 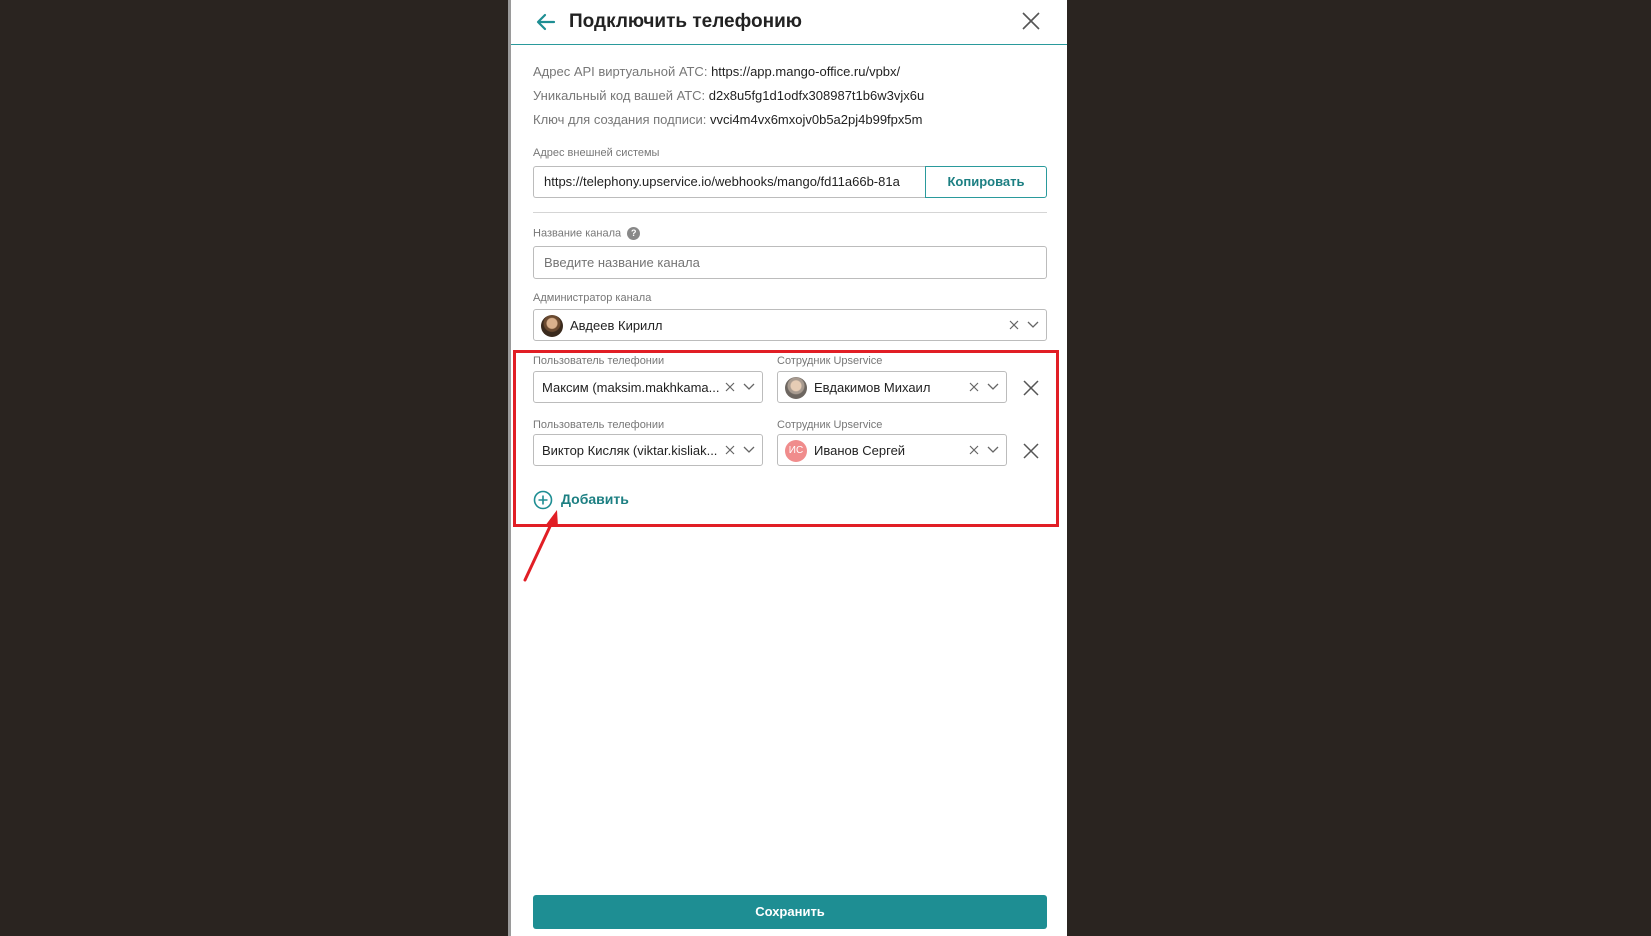 What do you see at coordinates (634, 233) in the screenshot?
I see `help-icon: ?` at bounding box center [634, 233].